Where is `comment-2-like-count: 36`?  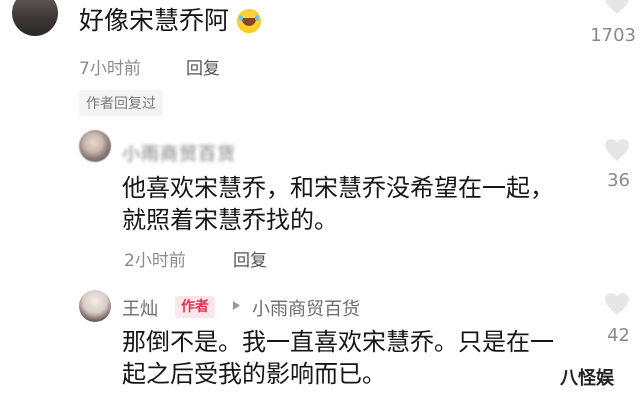 comment-2-like-count: 36 is located at coordinates (618, 180).